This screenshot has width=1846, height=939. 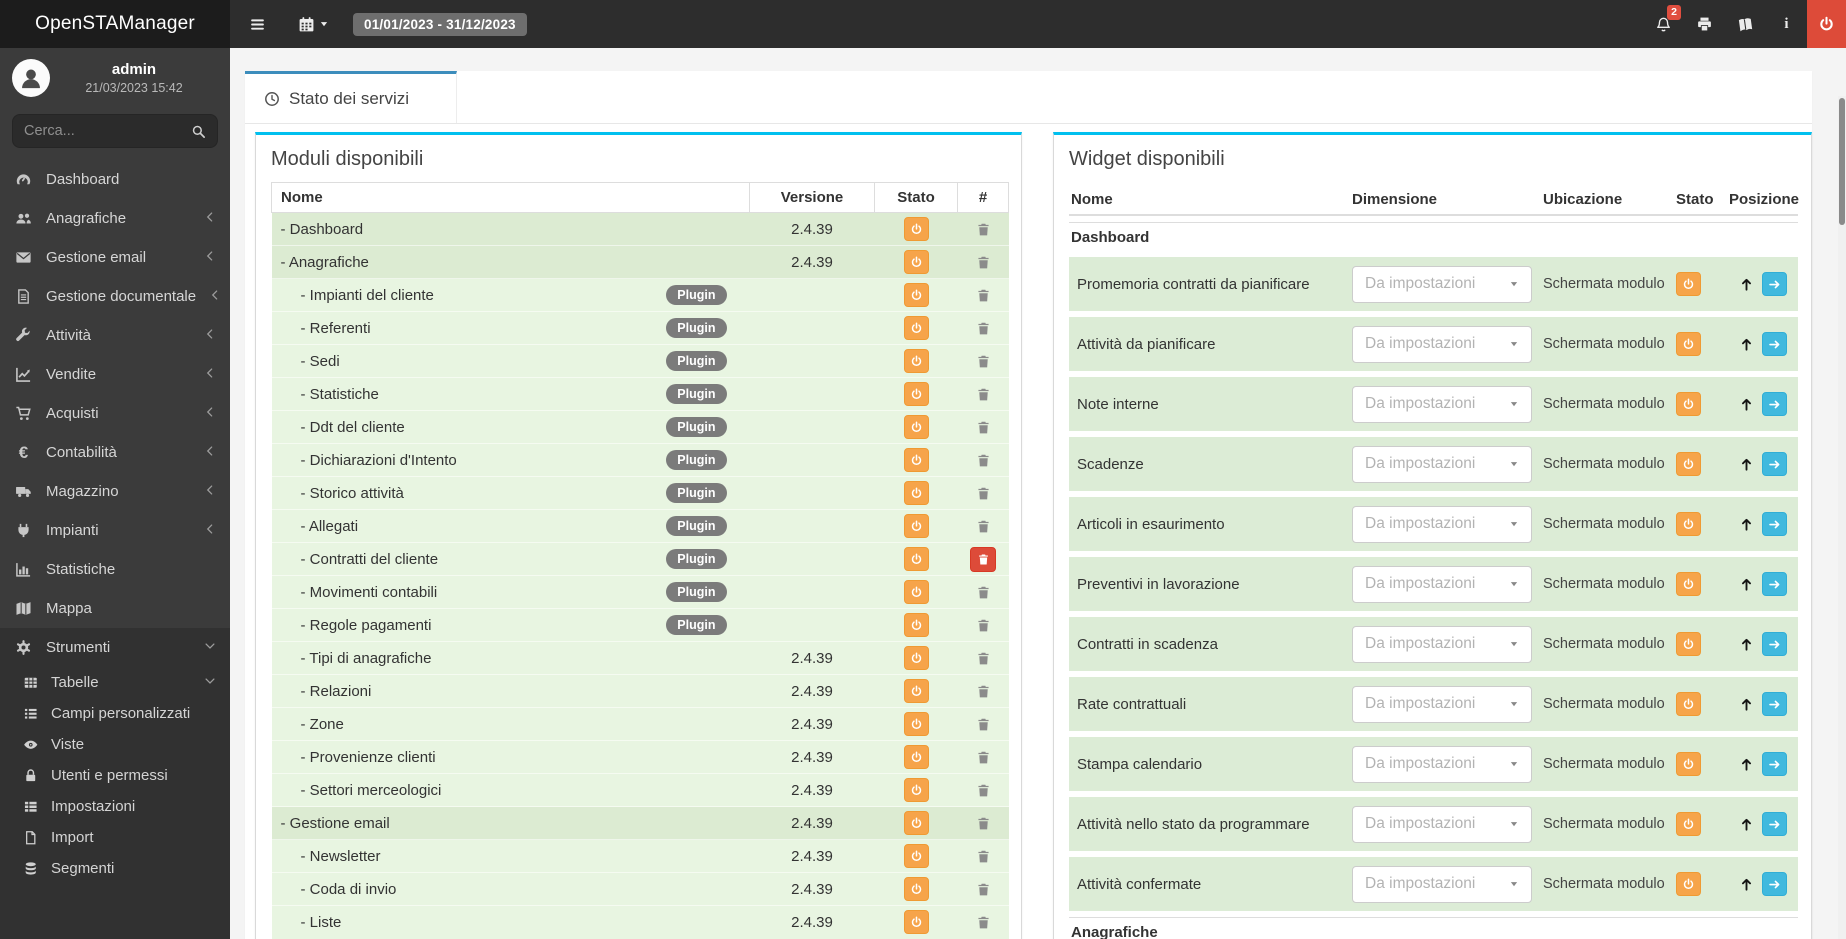 I want to click on sidebar-subitem-campi-personalizzati: Campi personalizzati, so click(x=115, y=713).